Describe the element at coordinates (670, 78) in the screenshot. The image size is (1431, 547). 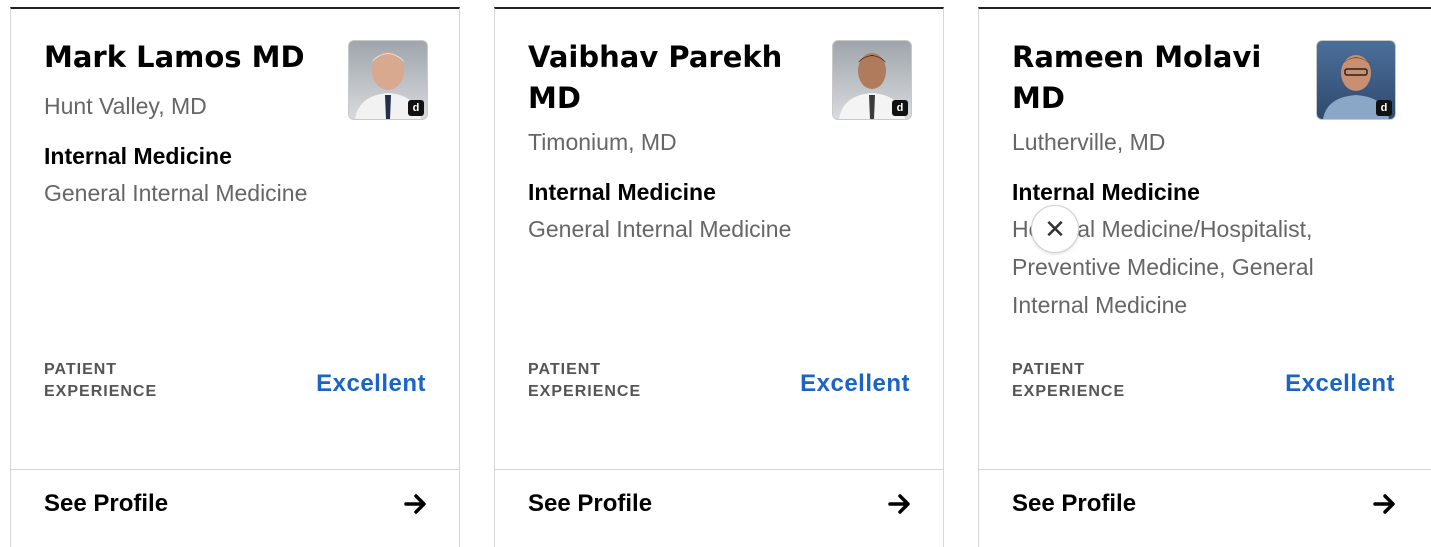
I see `doctor-name: Vaibhav Parekh MD` at that location.